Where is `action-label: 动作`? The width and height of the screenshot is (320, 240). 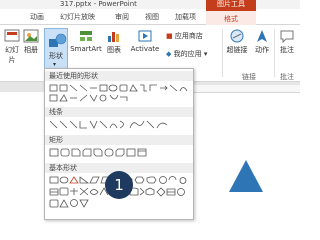 action-label: 动作 is located at coordinates (262, 50).